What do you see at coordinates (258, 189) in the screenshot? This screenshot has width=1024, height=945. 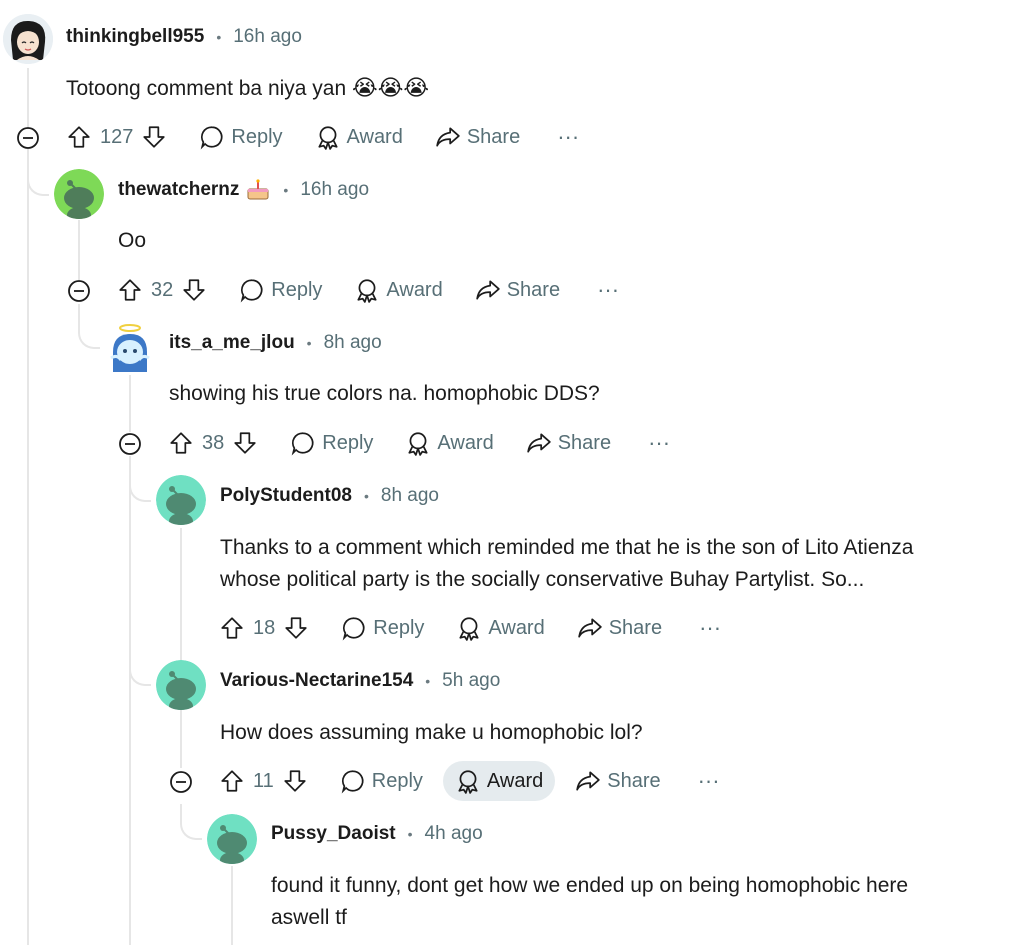 I see `cake-icon` at bounding box center [258, 189].